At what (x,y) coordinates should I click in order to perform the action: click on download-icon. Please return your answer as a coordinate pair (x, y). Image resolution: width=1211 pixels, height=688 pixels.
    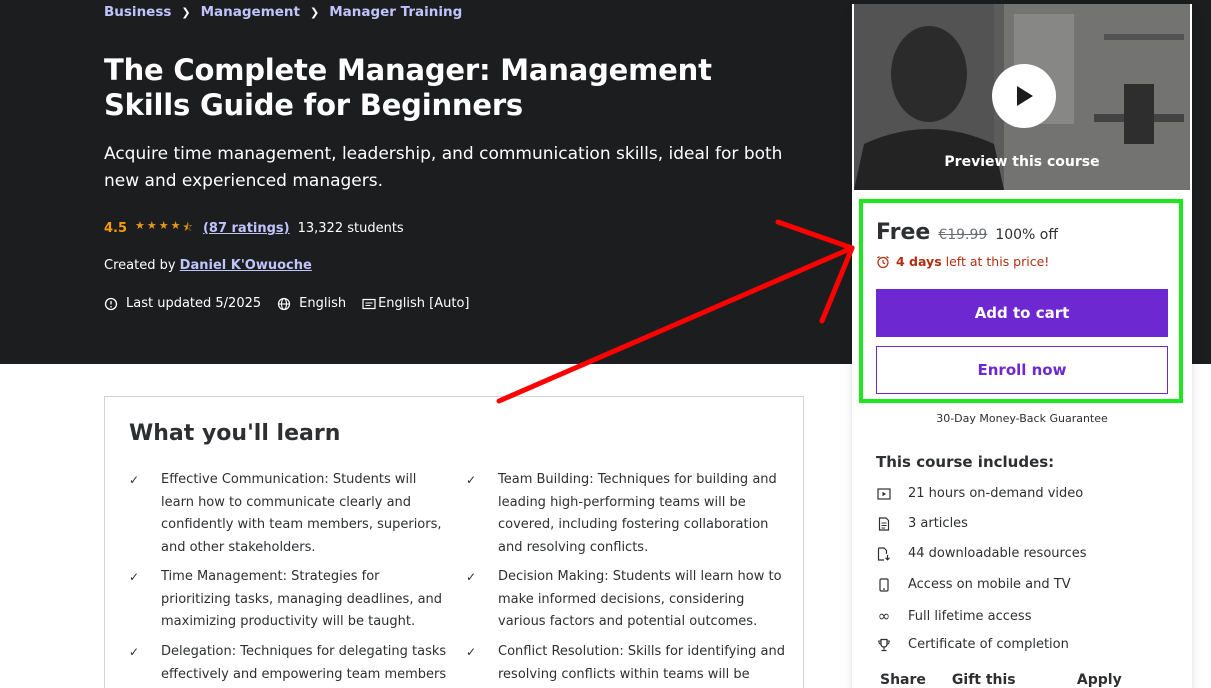
    Looking at the image, I should click on (883, 553).